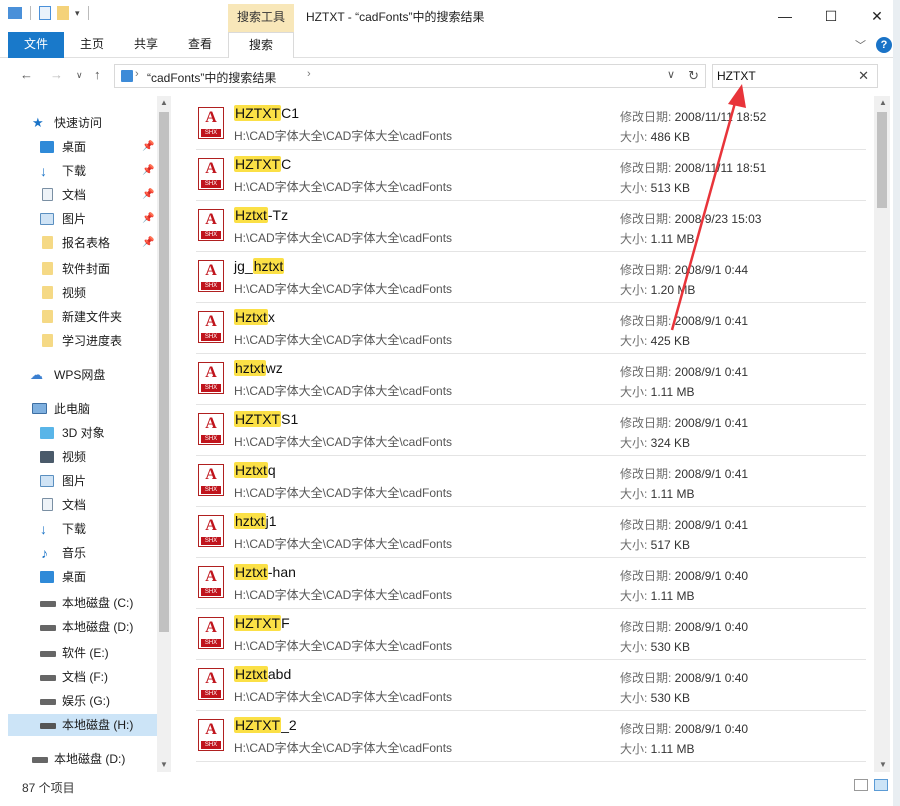 Image resolution: width=900 pixels, height=806 pixels. Describe the element at coordinates (861, 785) in the screenshot. I see `details-view-icon` at that location.